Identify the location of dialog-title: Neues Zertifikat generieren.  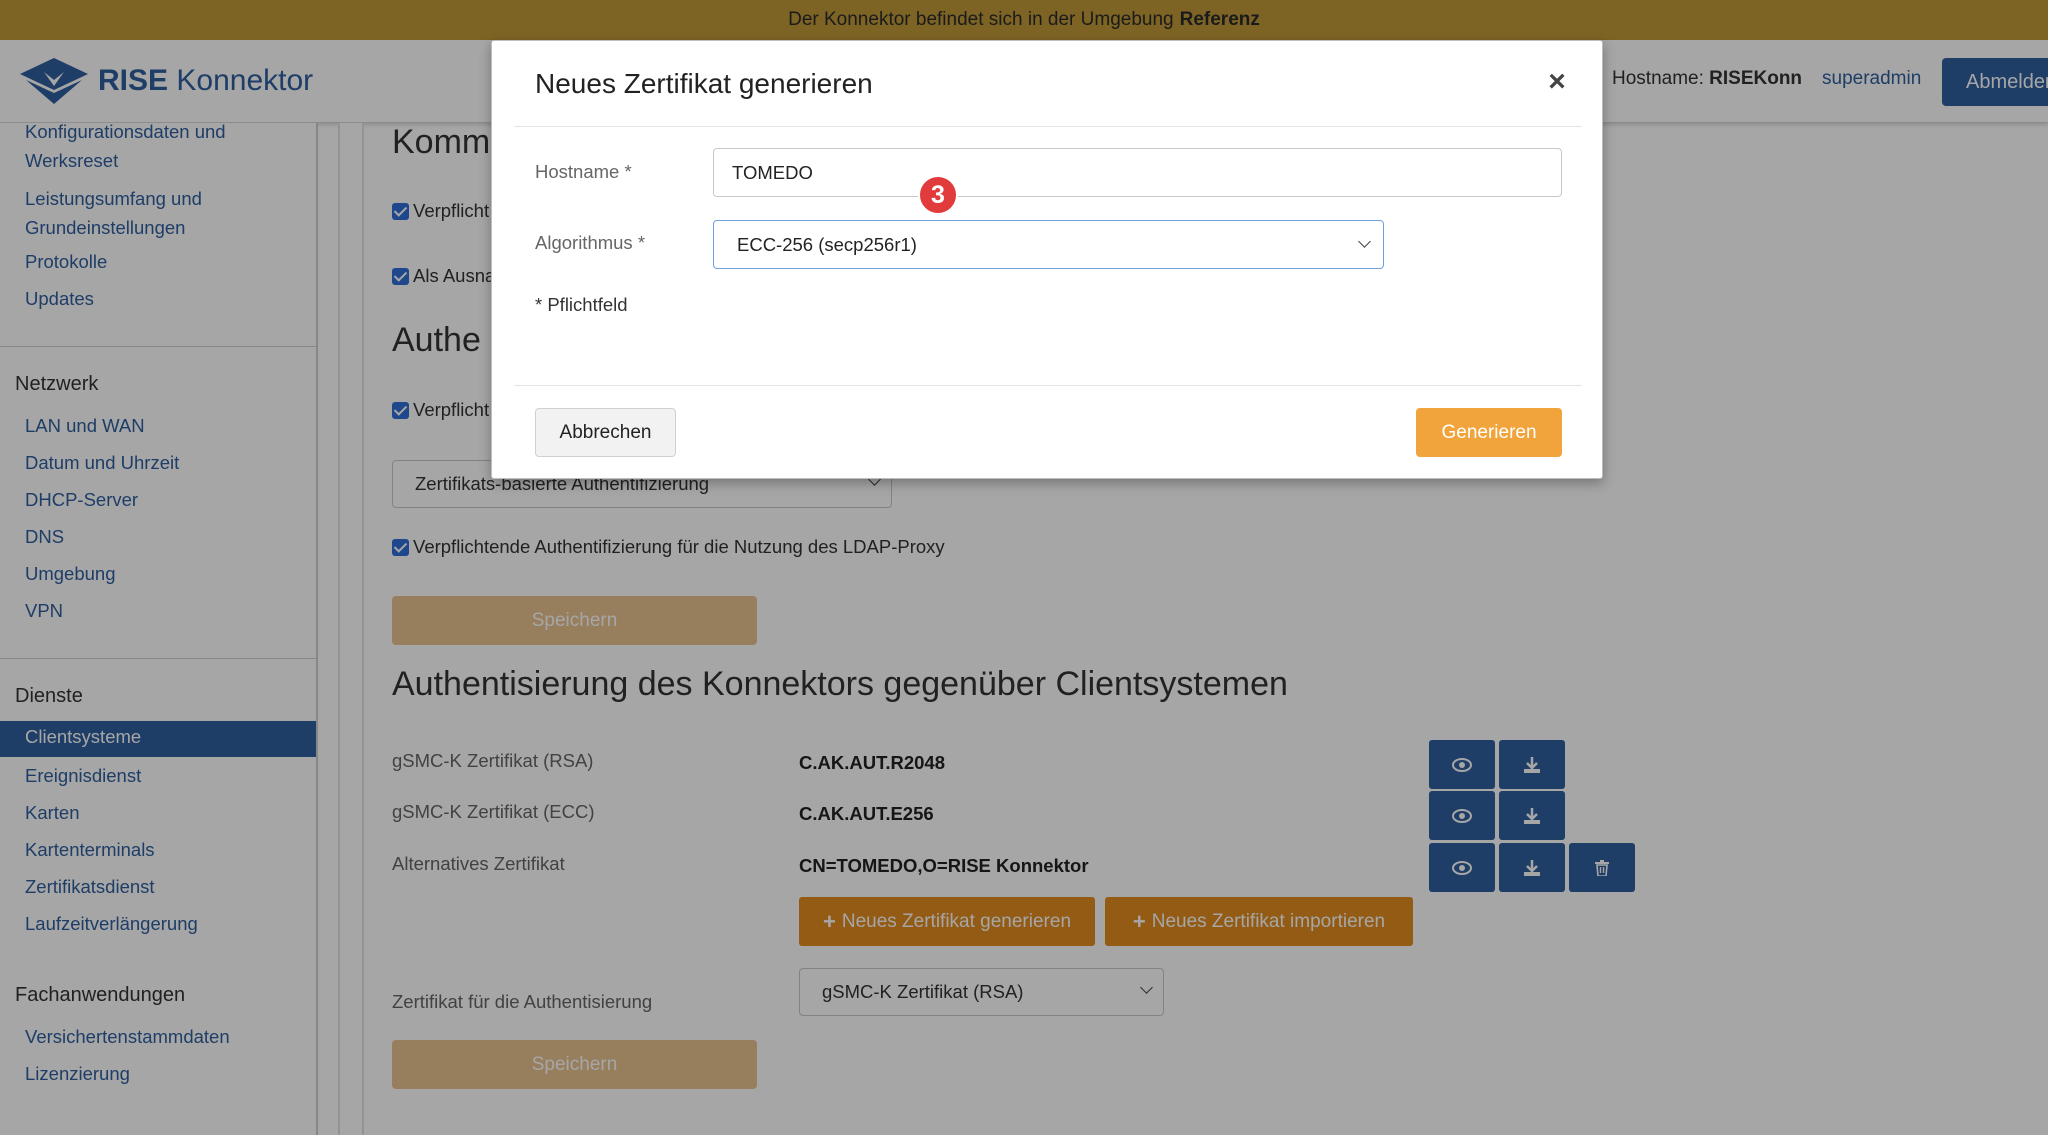
(704, 83).